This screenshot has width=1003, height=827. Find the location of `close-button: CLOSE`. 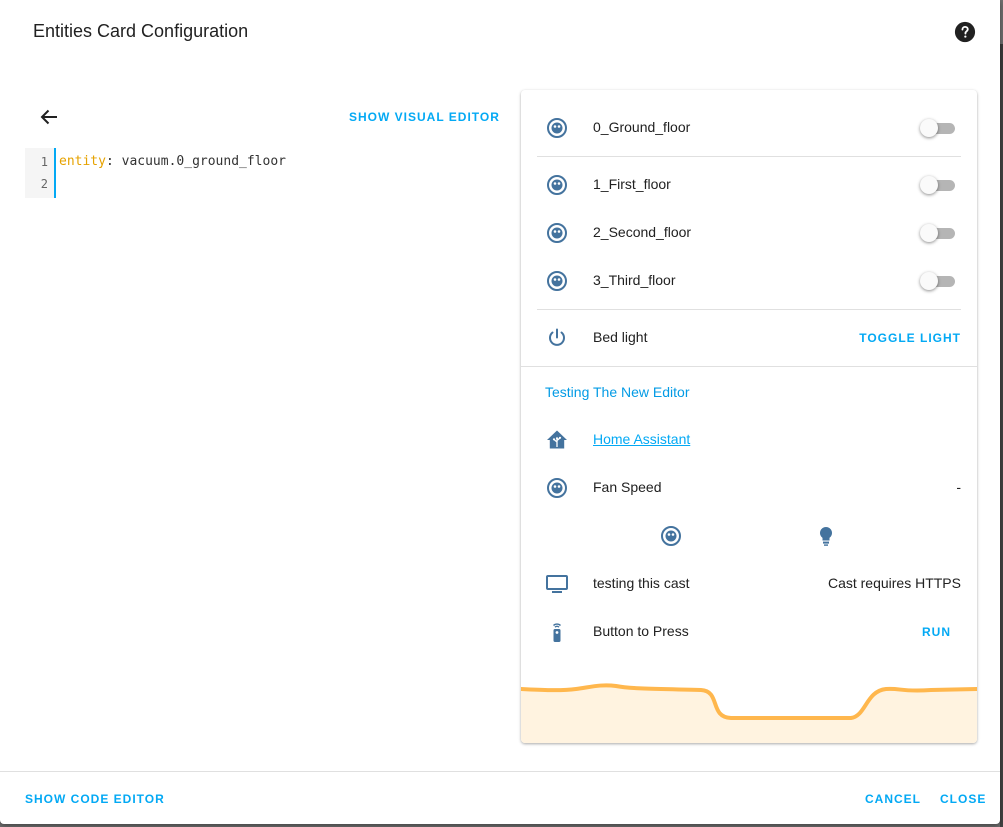

close-button: CLOSE is located at coordinates (963, 799).